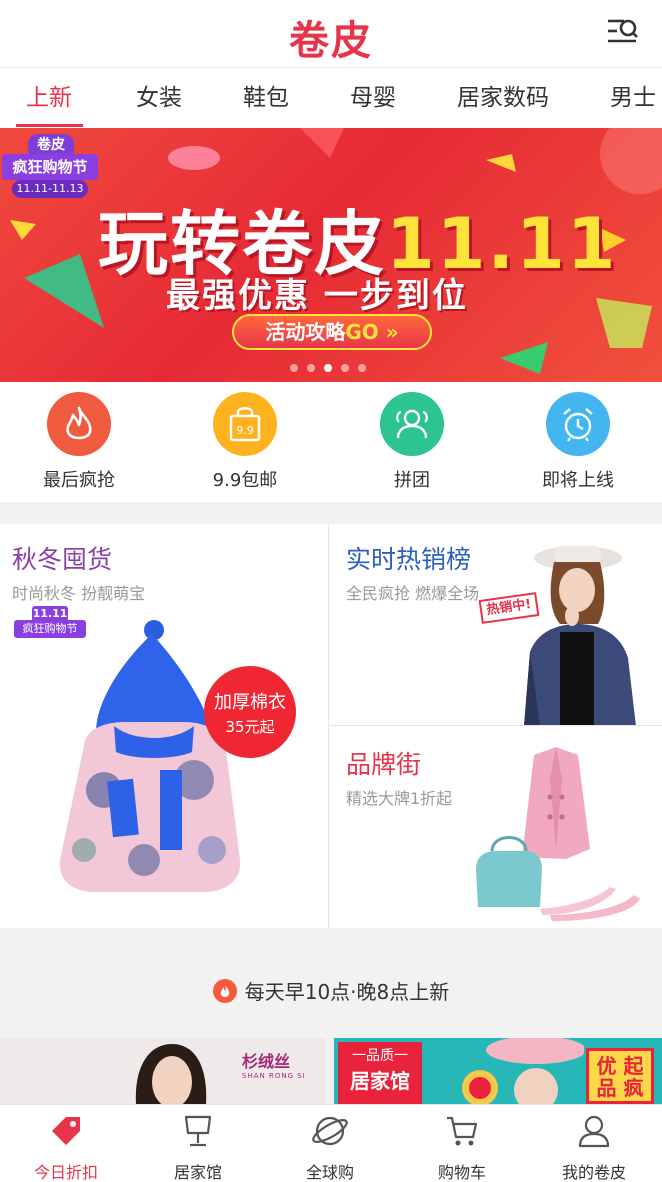 The image size is (662, 1182). I want to click on alarm-clock-icon, so click(578, 424).